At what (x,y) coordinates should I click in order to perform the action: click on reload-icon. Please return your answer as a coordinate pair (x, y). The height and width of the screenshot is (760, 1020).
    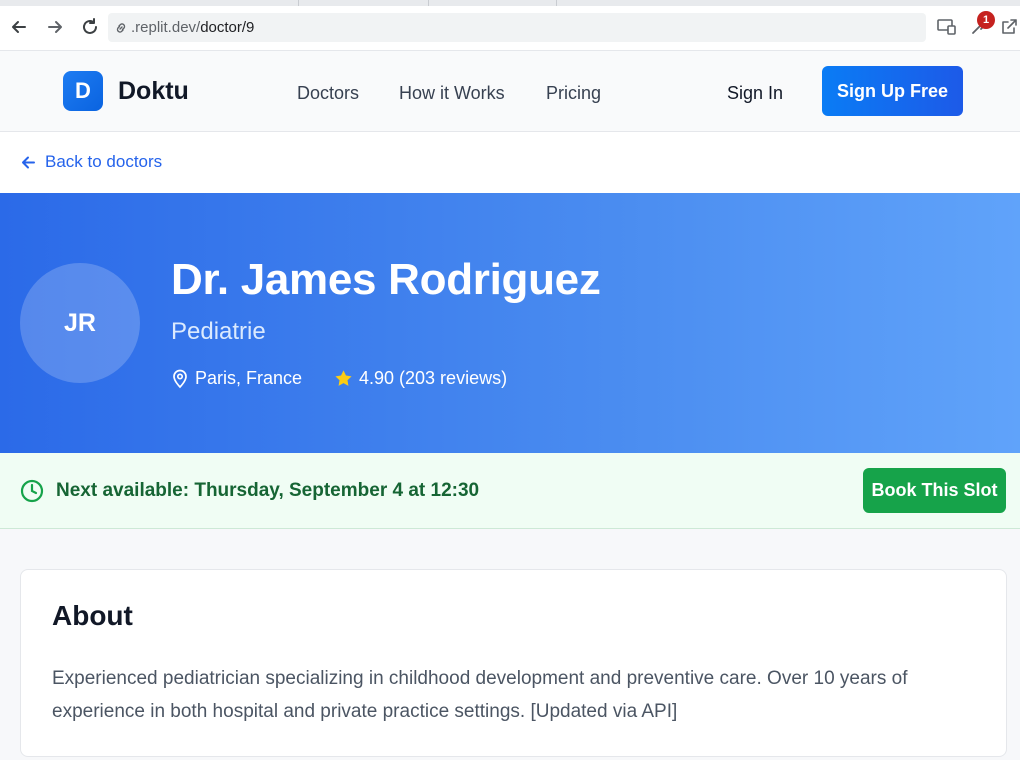
    Looking at the image, I should click on (90, 27).